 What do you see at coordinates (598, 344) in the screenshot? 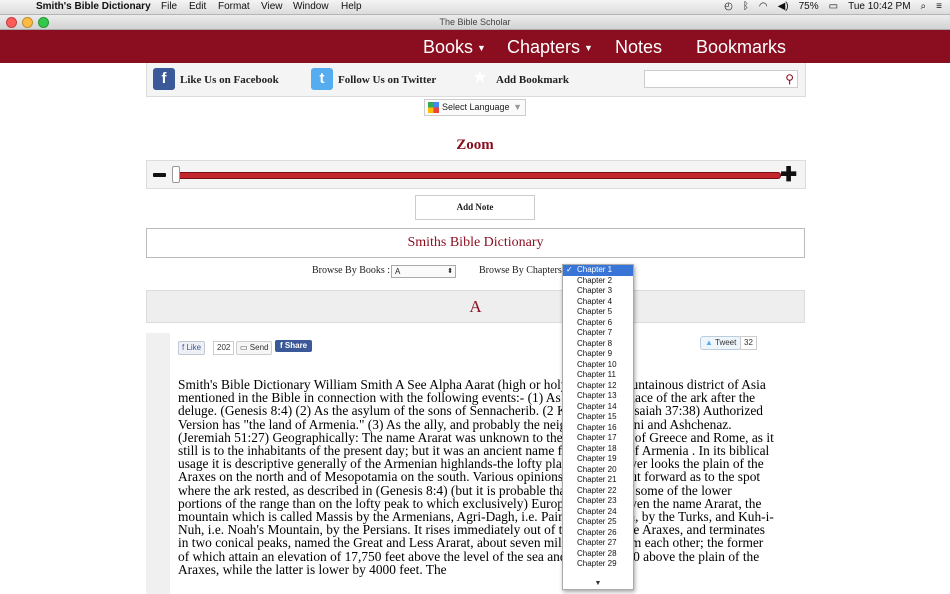
I see `chapter-option: Chapter 8` at bounding box center [598, 344].